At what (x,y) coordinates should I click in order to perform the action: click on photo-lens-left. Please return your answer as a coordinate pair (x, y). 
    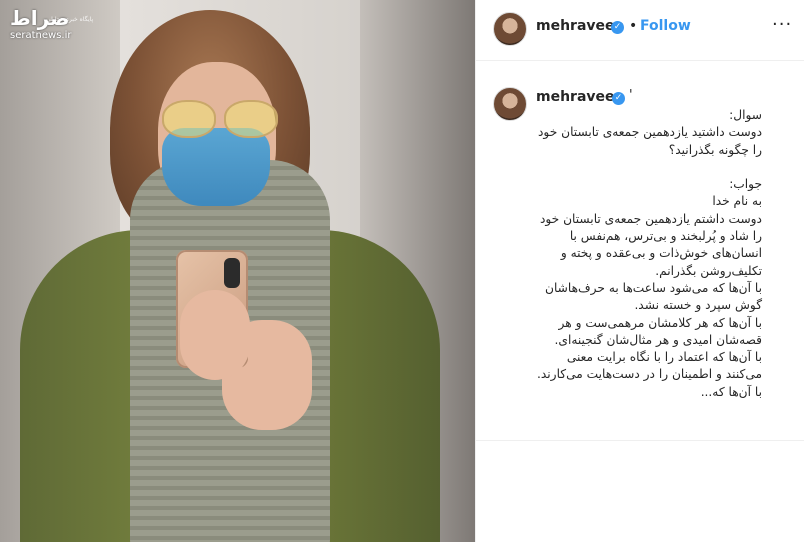
    Looking at the image, I should click on (189, 119).